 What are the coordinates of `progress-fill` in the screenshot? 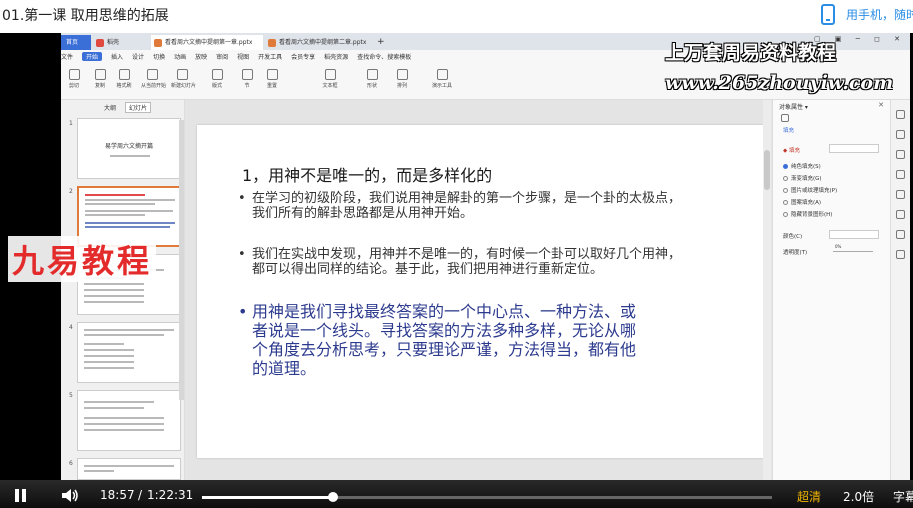 It's located at (268, 497).